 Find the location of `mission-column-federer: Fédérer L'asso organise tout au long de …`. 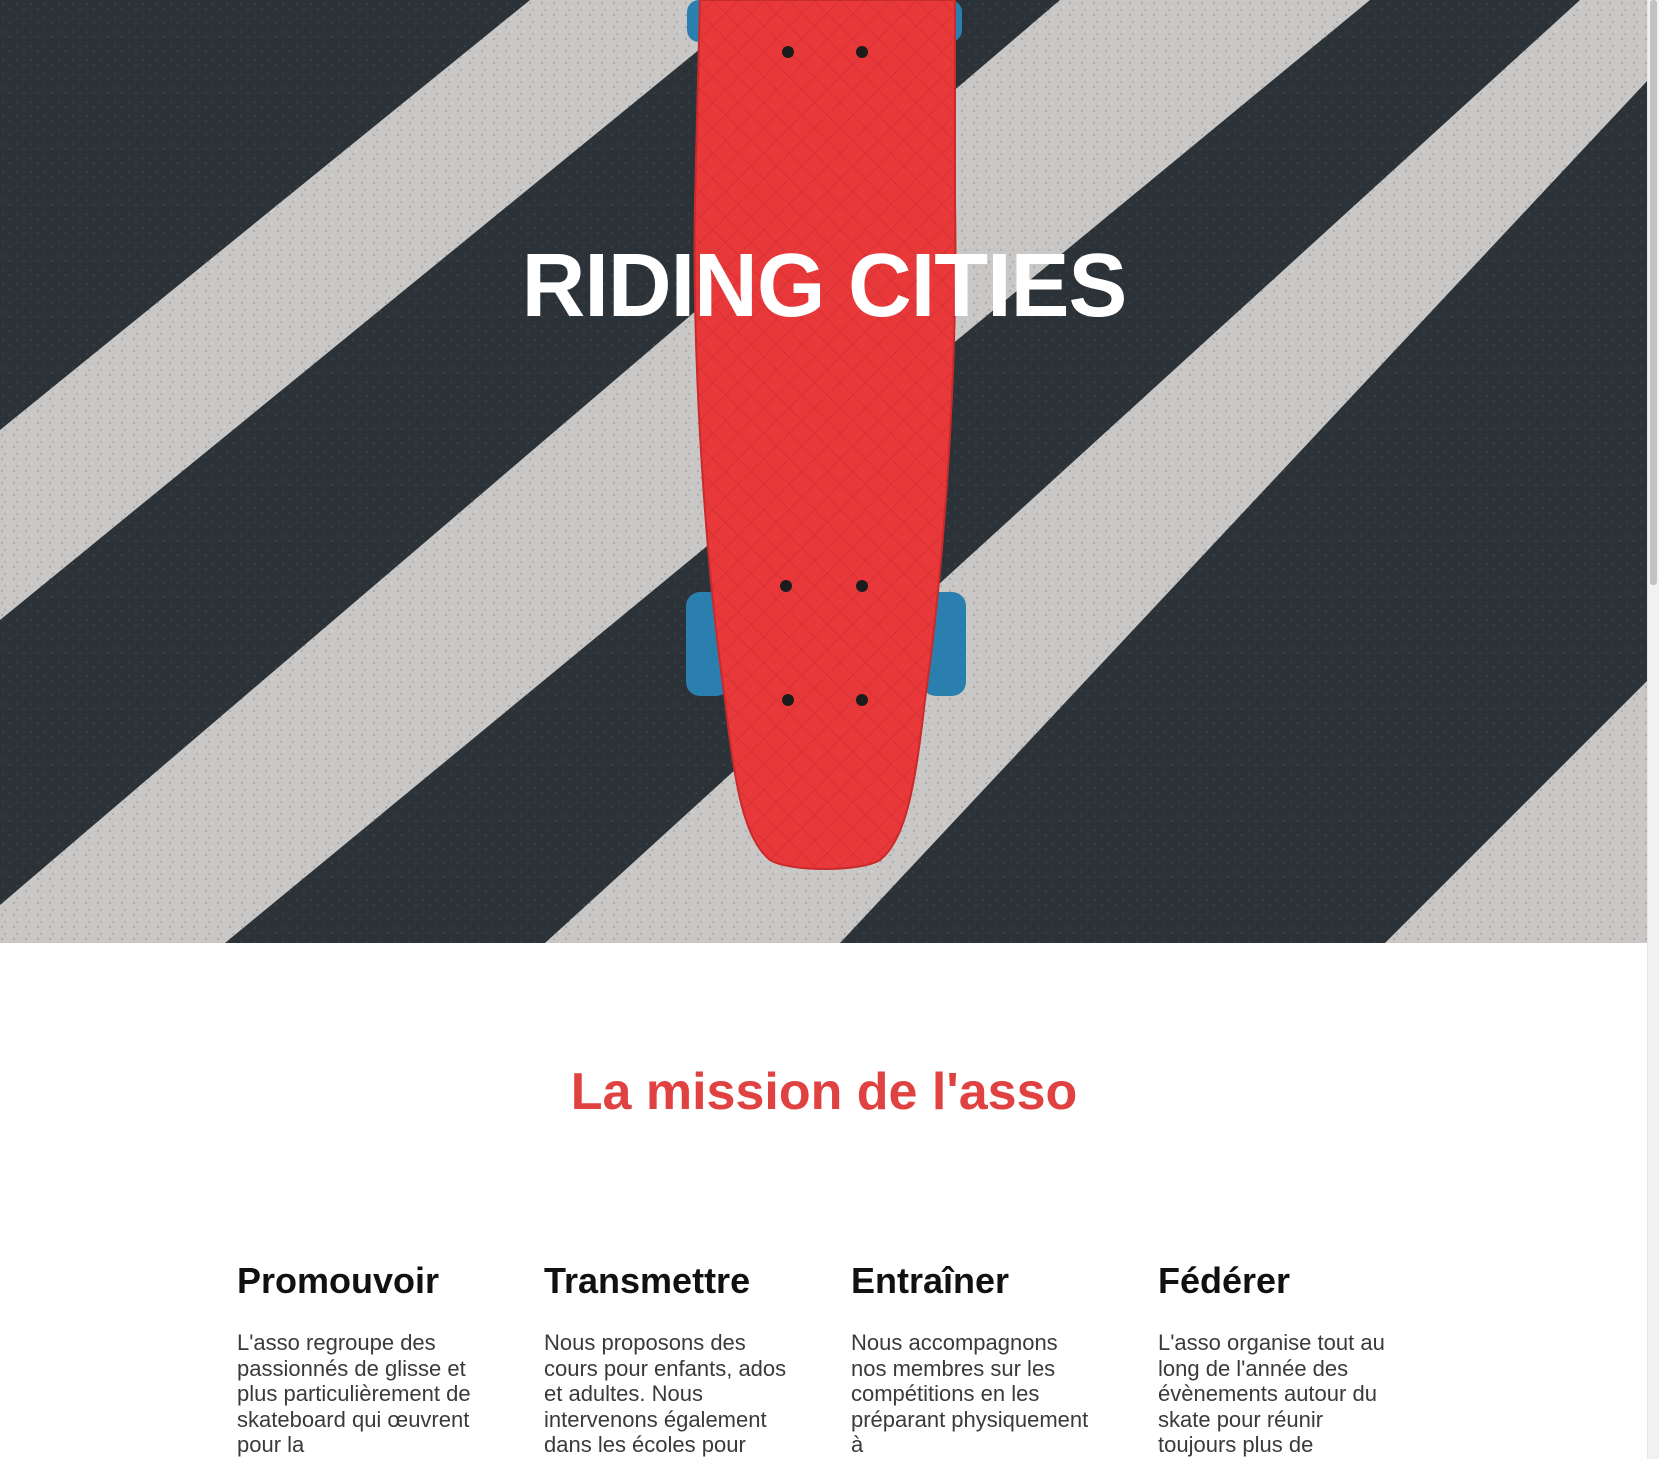

mission-column-federer: Fédérer L'asso organise tout au long de … is located at coordinates (1280, 1359).